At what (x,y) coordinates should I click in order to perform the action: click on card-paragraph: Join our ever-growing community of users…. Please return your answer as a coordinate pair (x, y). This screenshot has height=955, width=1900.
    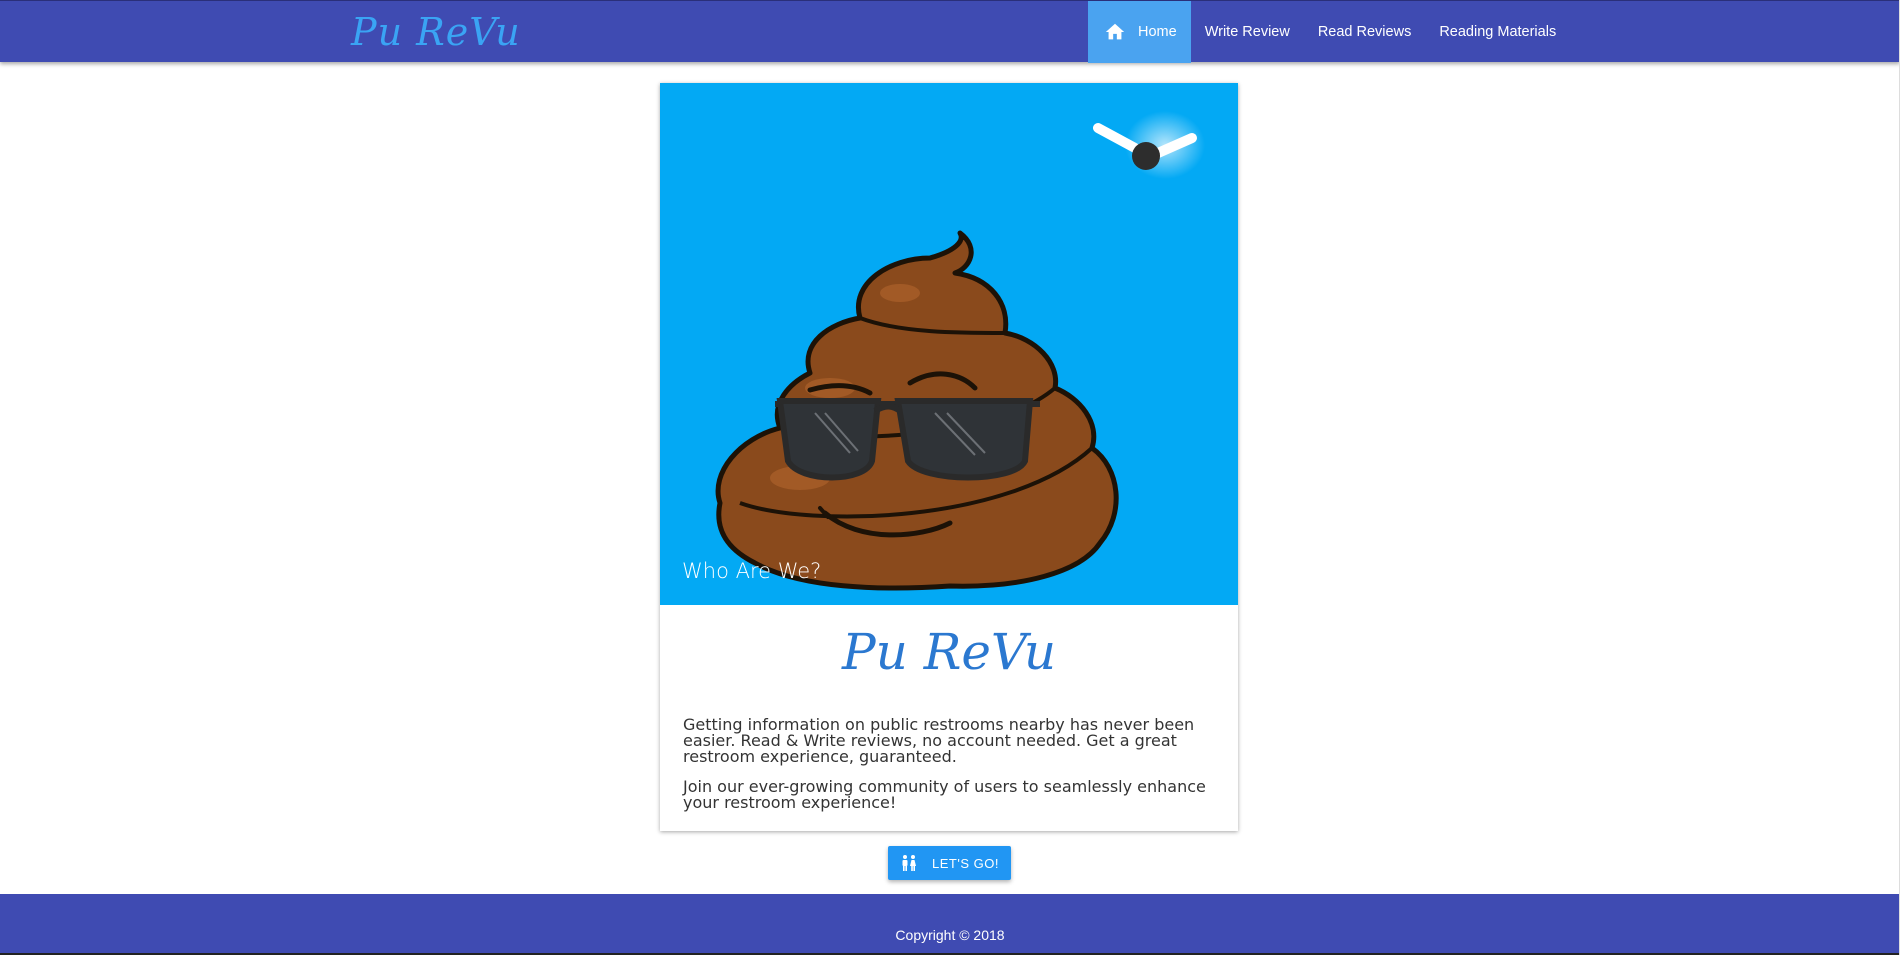
    Looking at the image, I should click on (944, 794).